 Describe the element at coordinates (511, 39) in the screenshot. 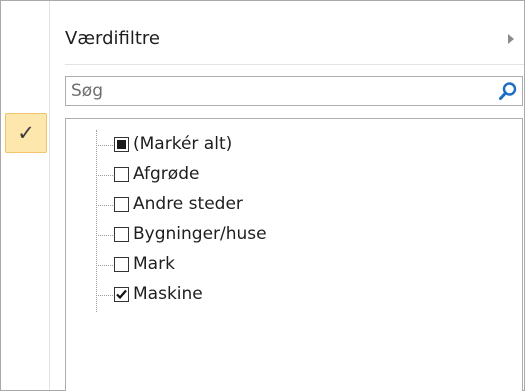

I see `chevron-right-icon` at that location.